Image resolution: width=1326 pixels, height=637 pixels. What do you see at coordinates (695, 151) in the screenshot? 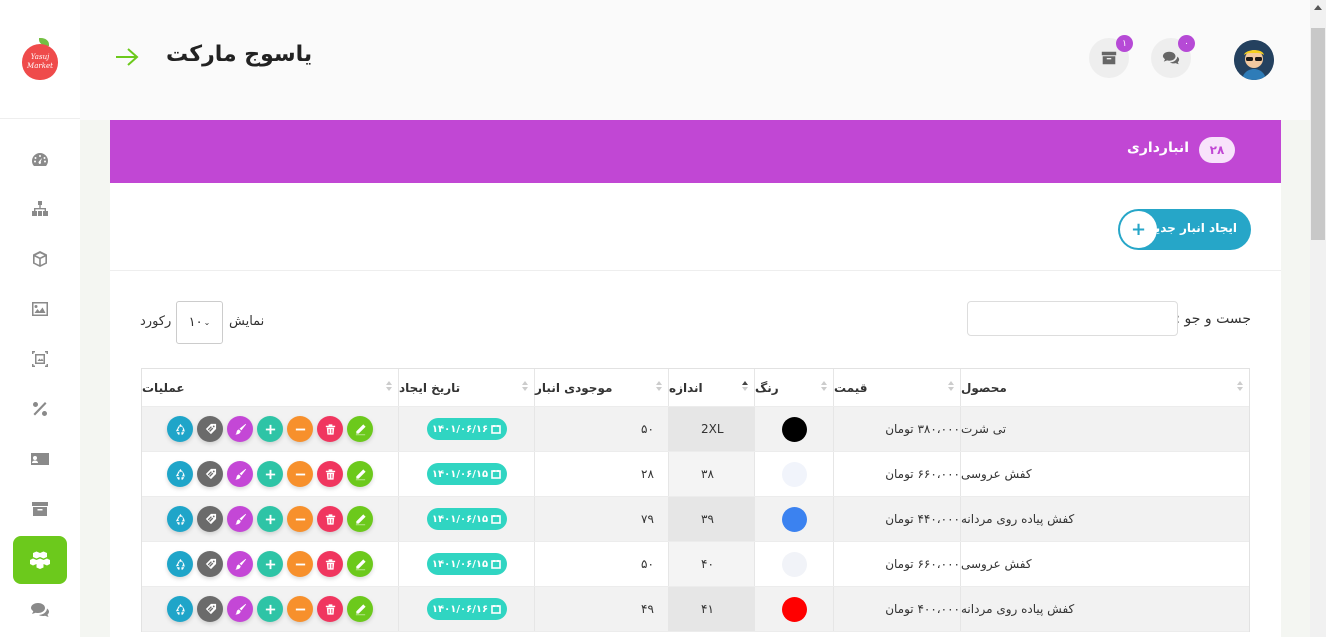
I see `panel-header: انبارداری ۲۸` at bounding box center [695, 151].